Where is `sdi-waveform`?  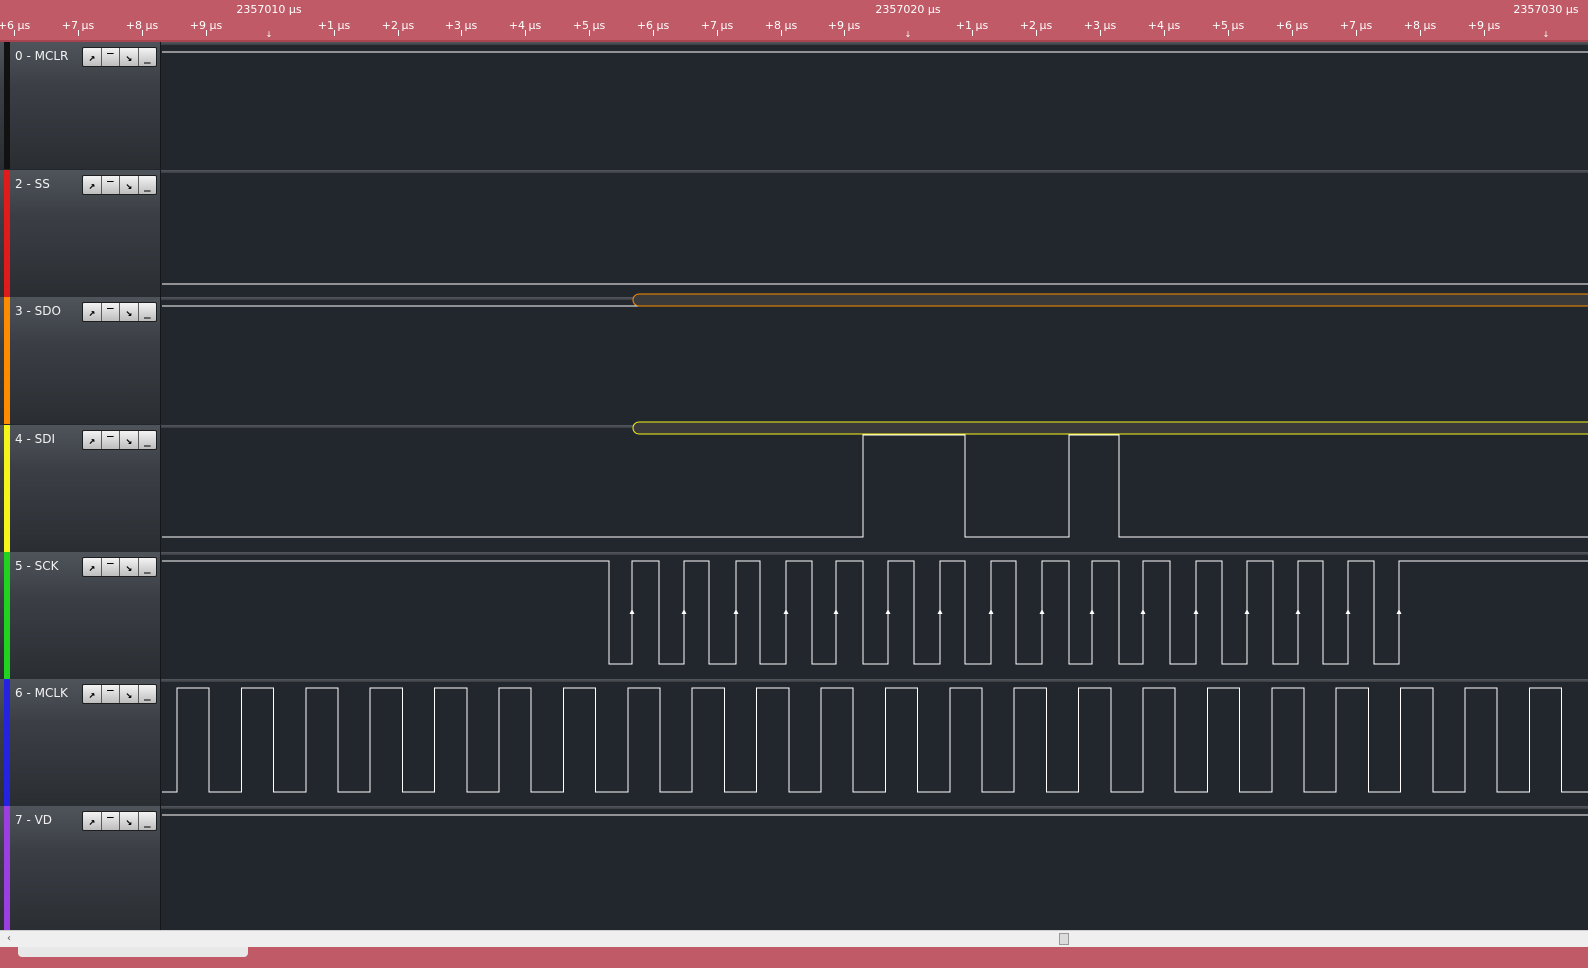 sdi-waveform is located at coordinates (875, 486).